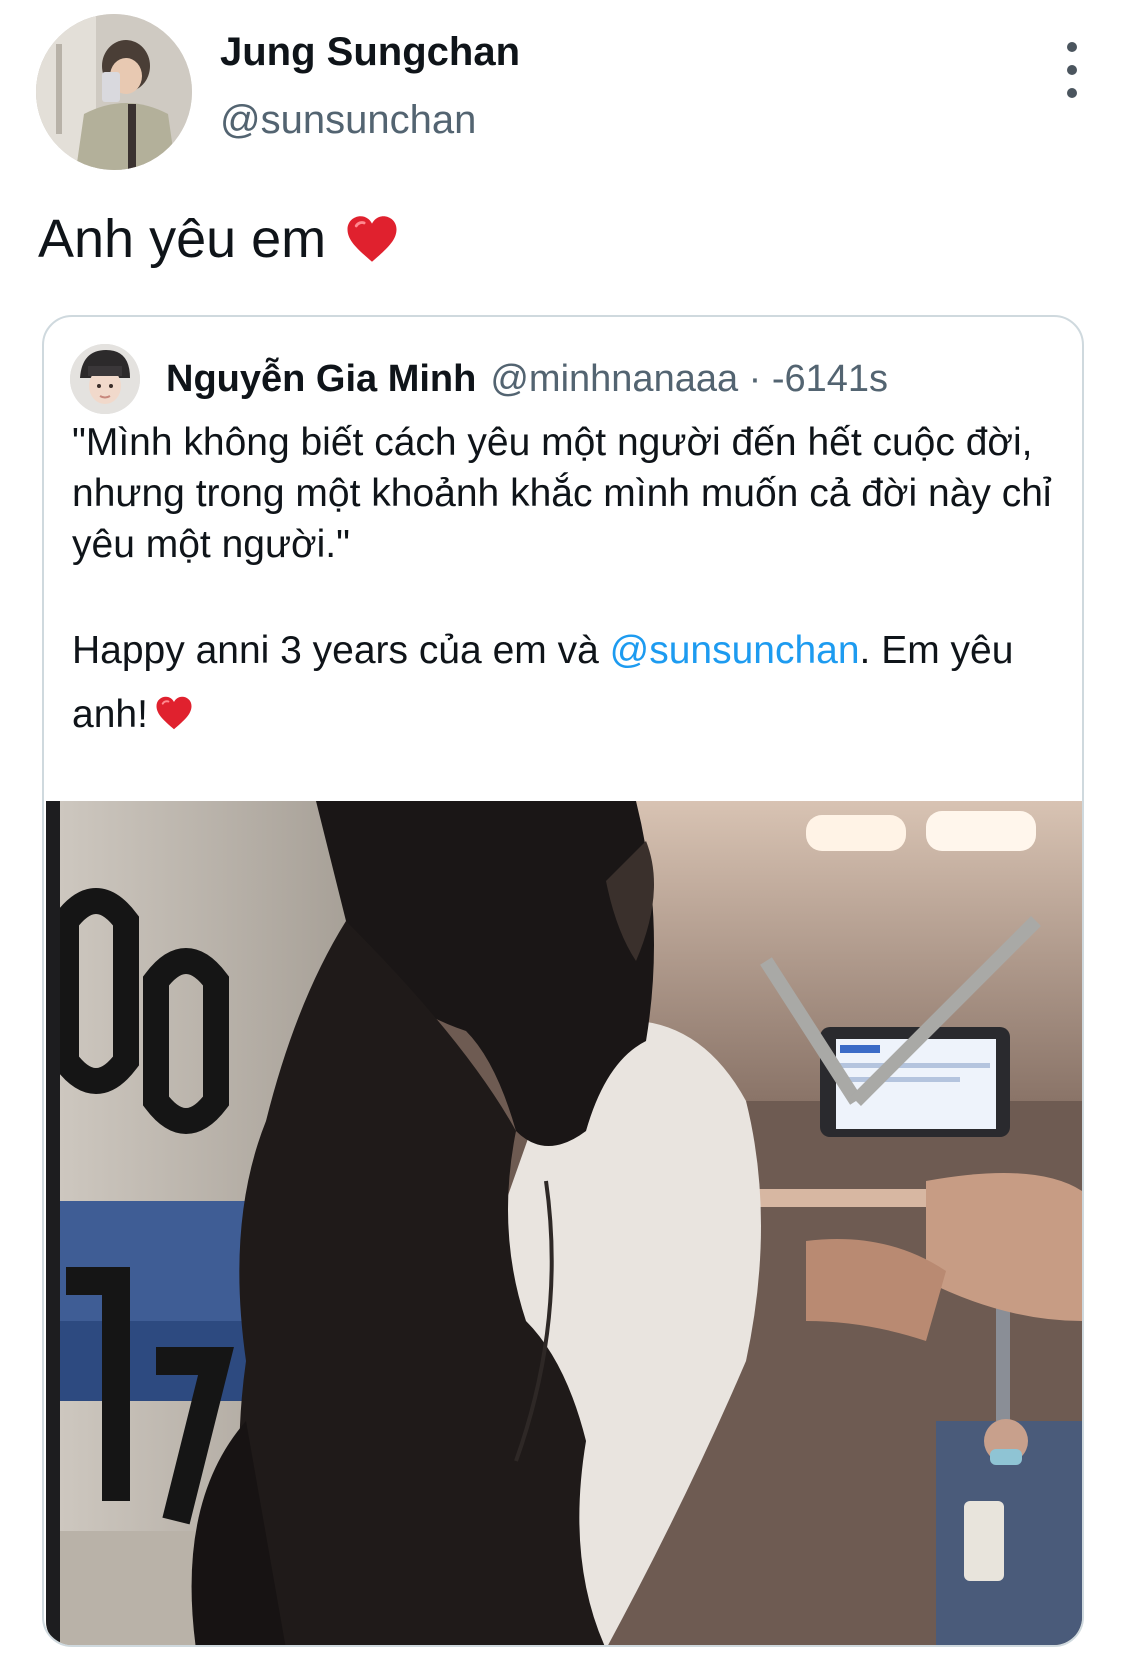 This screenshot has height=1665, width=1125. What do you see at coordinates (321, 379) in the screenshot?
I see `quoted-author-name: Nguyễn Gia Minh` at bounding box center [321, 379].